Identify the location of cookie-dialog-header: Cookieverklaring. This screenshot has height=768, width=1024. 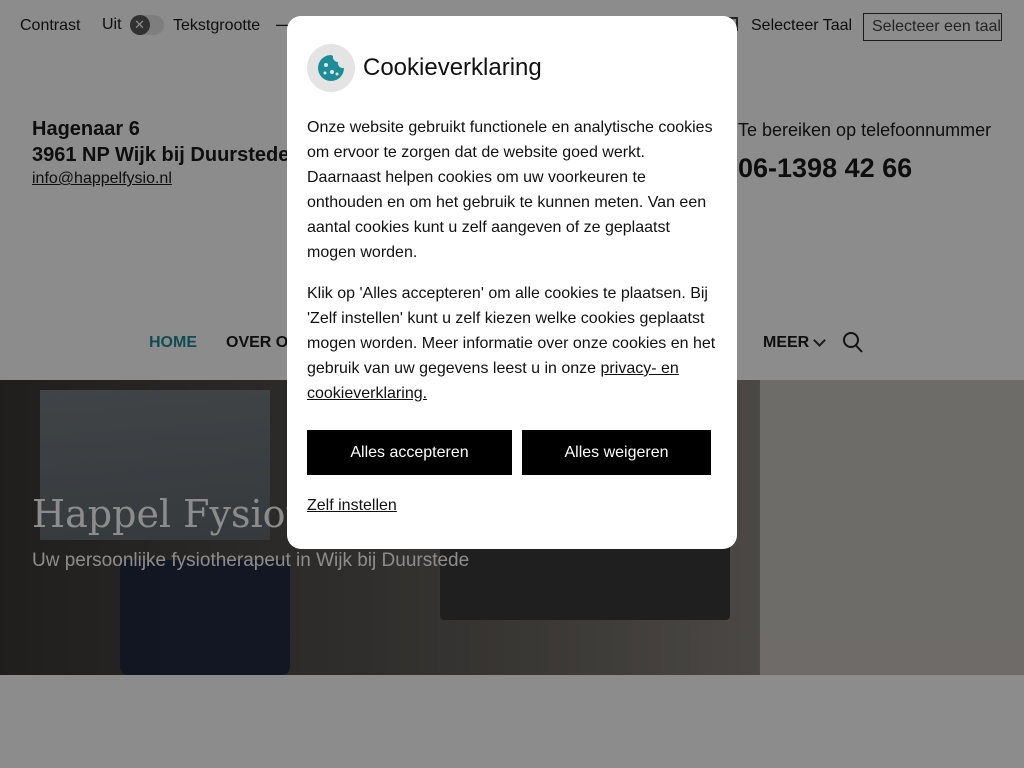
(424, 68).